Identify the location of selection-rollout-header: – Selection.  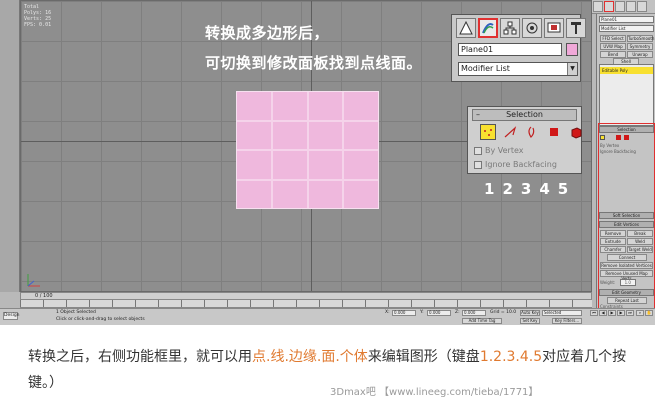
(524, 115).